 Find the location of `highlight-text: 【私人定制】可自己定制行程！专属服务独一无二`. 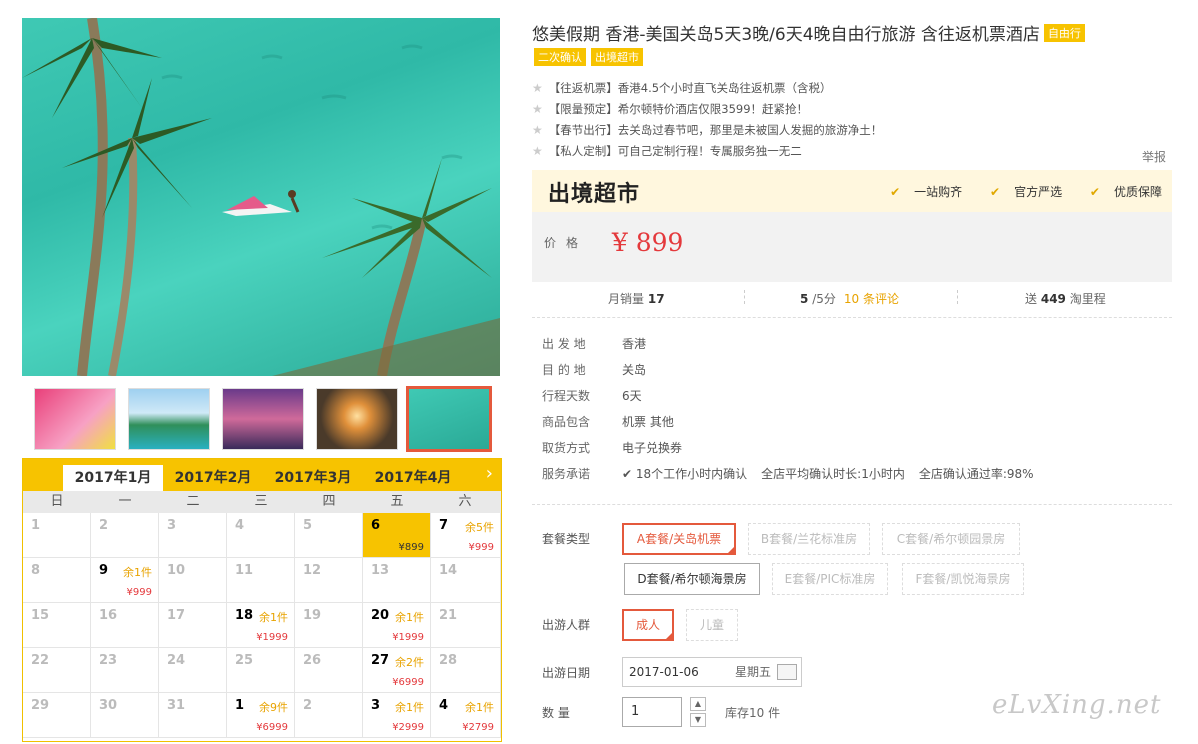

highlight-text: 【私人定制】可自己定制行程！专属服务独一无二 is located at coordinates (675, 151).